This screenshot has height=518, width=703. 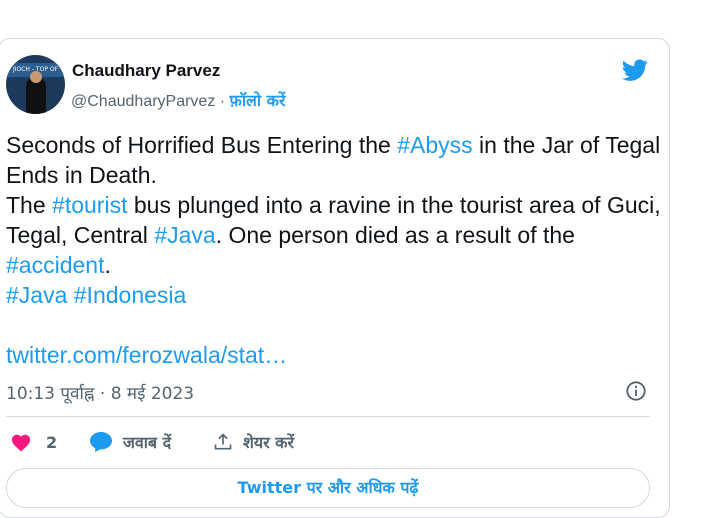 What do you see at coordinates (223, 441) in the screenshot?
I see `share-icon` at bounding box center [223, 441].